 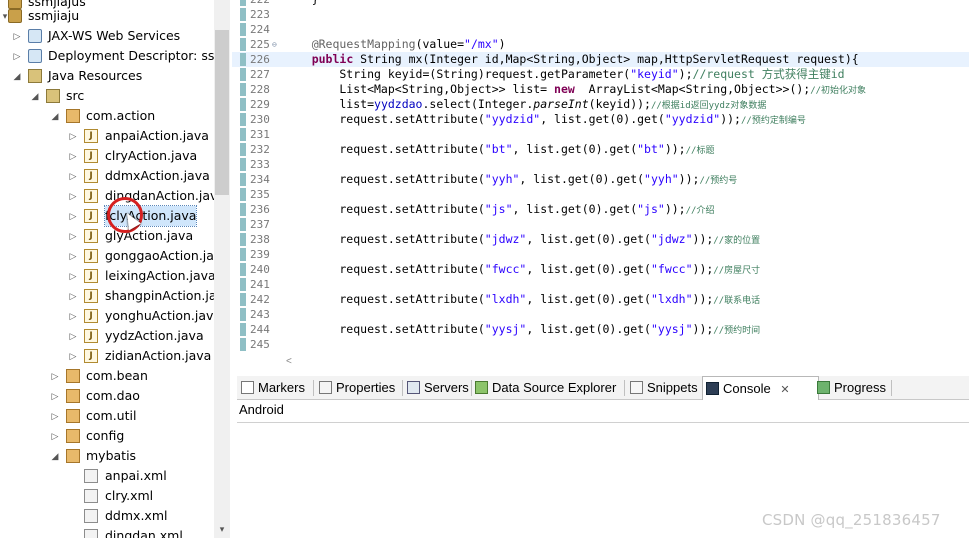 I want to click on line-number: 243, so click(x=260, y=314).